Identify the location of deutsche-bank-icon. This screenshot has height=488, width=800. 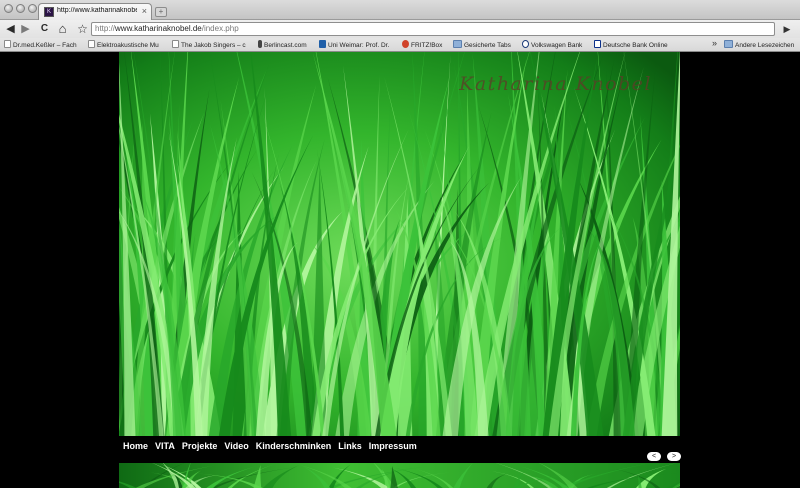
(597, 44).